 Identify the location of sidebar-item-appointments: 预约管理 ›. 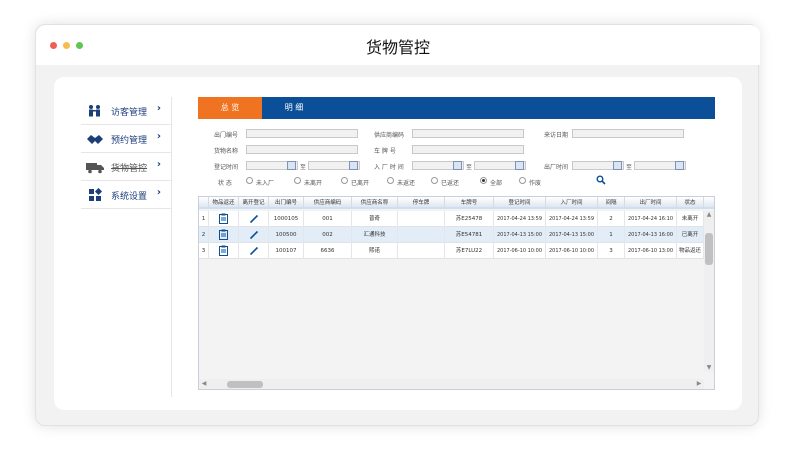
(126, 139).